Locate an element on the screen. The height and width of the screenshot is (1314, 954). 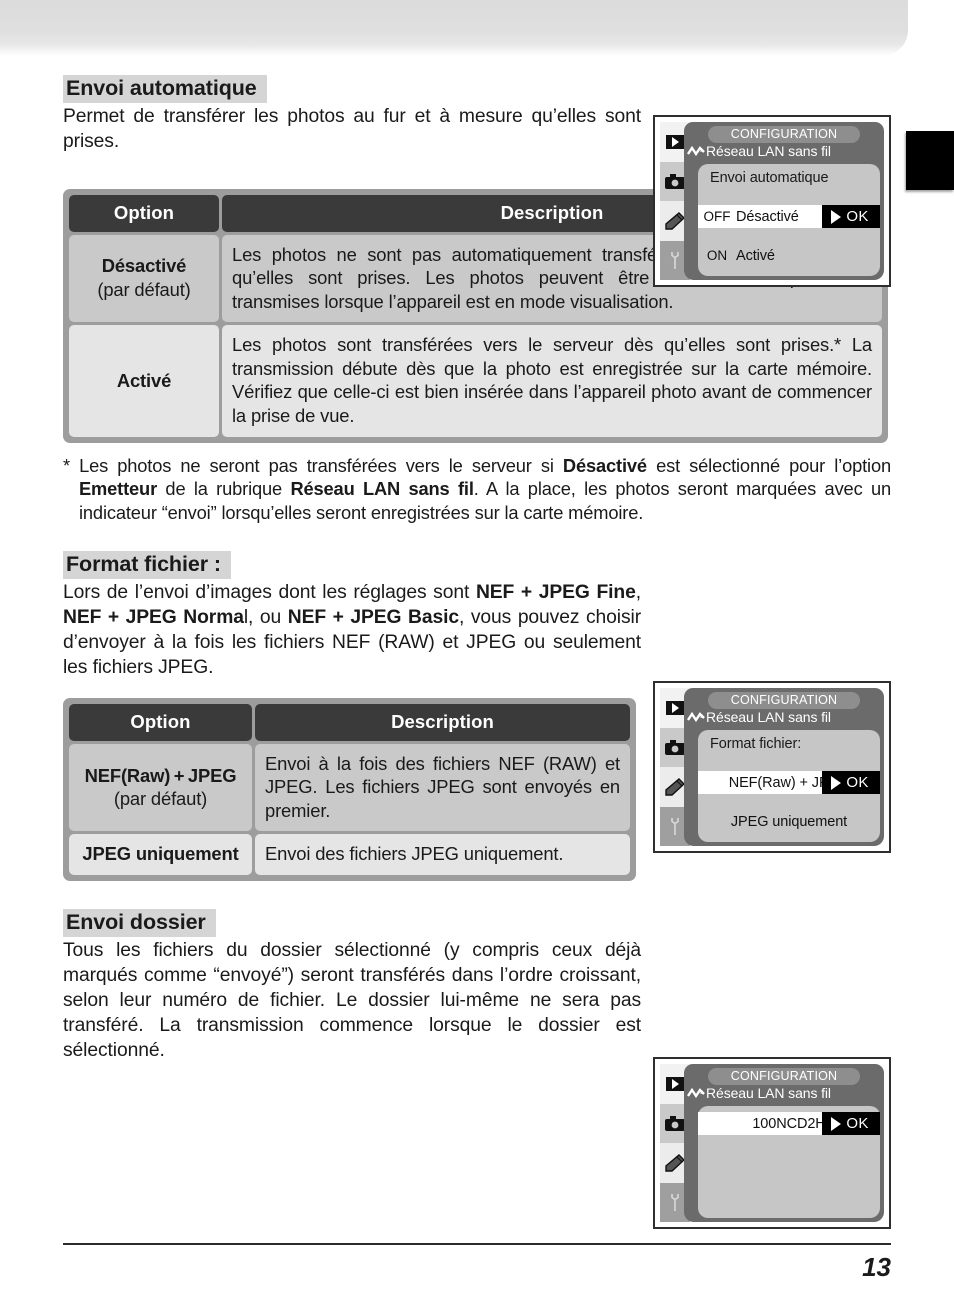
chapter-side-tab is located at coordinates (930, 160).